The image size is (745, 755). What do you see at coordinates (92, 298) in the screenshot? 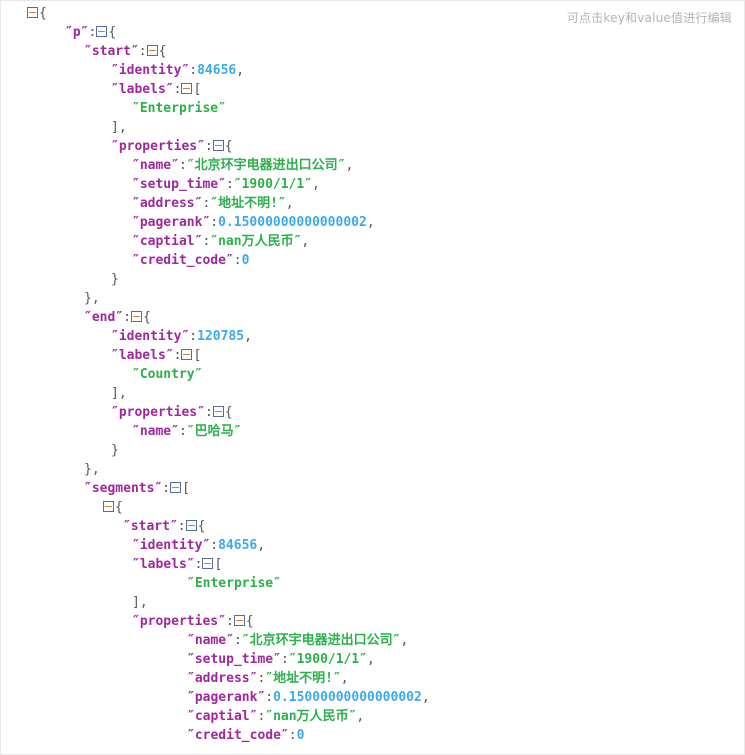
I see `brace-close-comma: },` at bounding box center [92, 298].